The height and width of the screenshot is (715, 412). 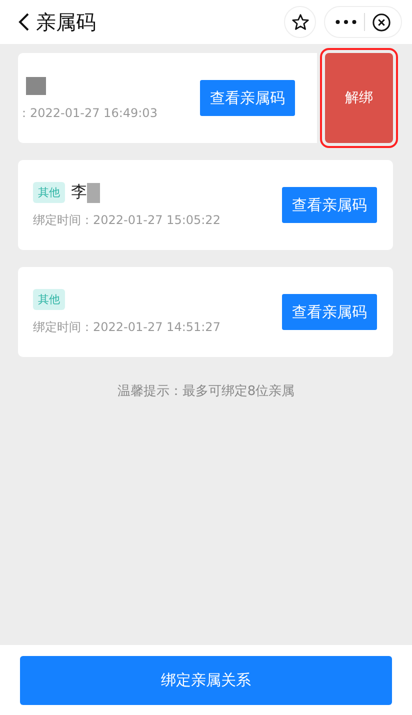 I want to click on relative-card: 其他 李 绑定时间：2022-01-27 15:05:22 查看亲属码, so click(x=205, y=205).